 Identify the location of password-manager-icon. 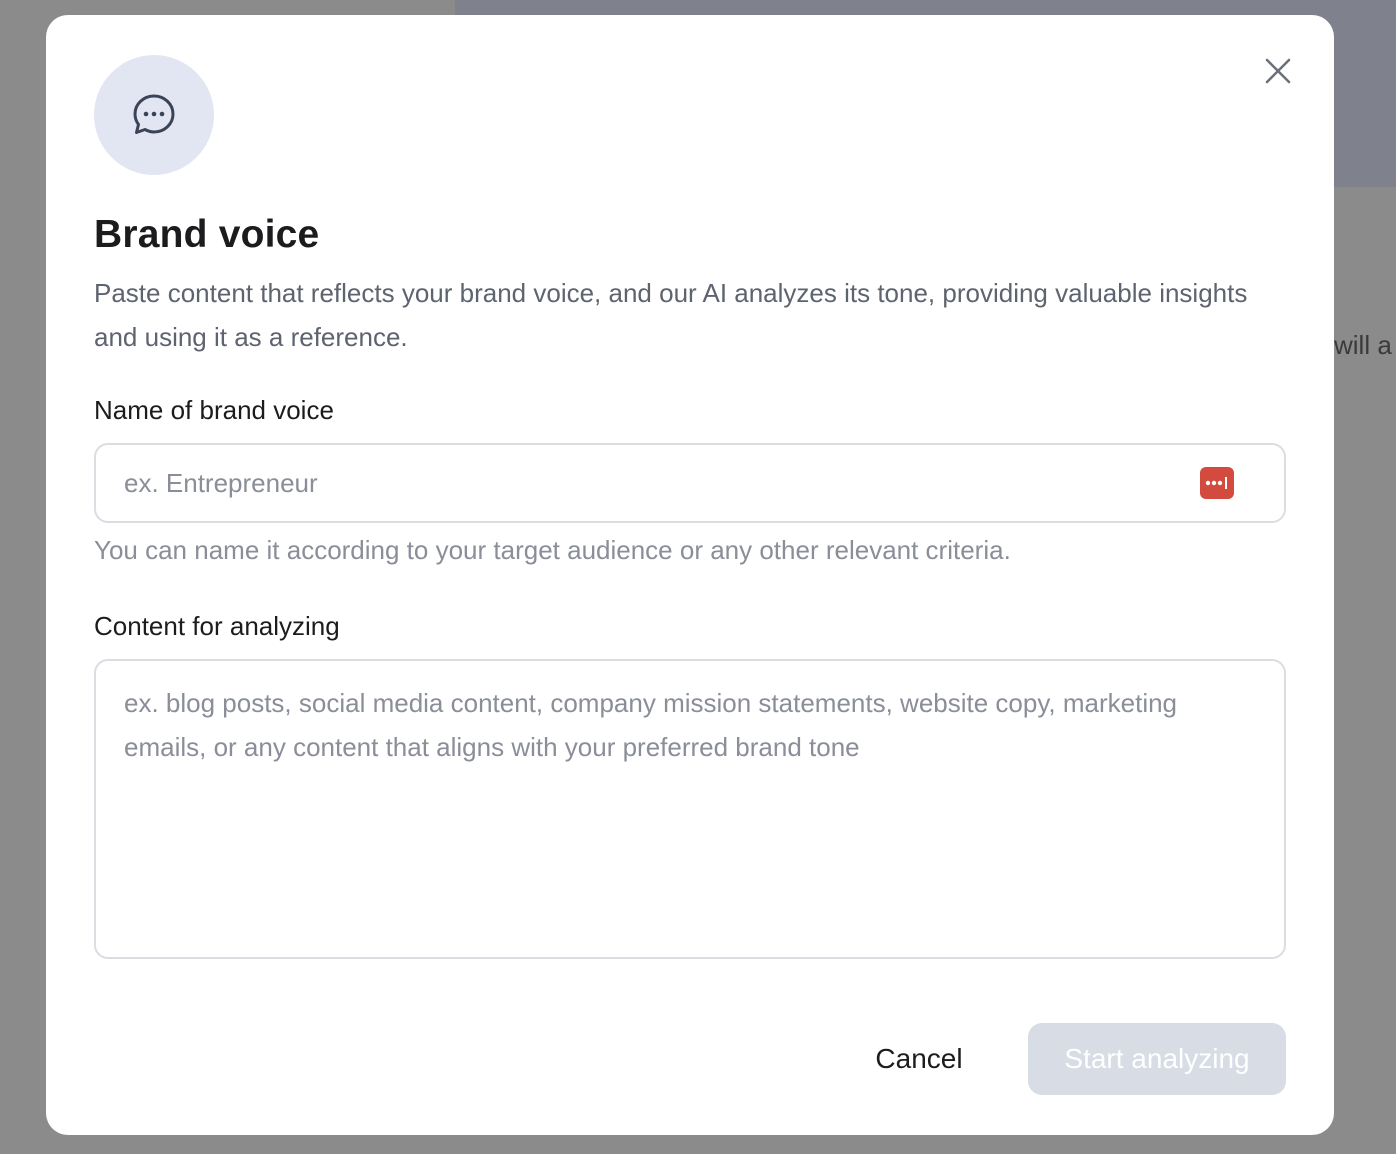
(1217, 483).